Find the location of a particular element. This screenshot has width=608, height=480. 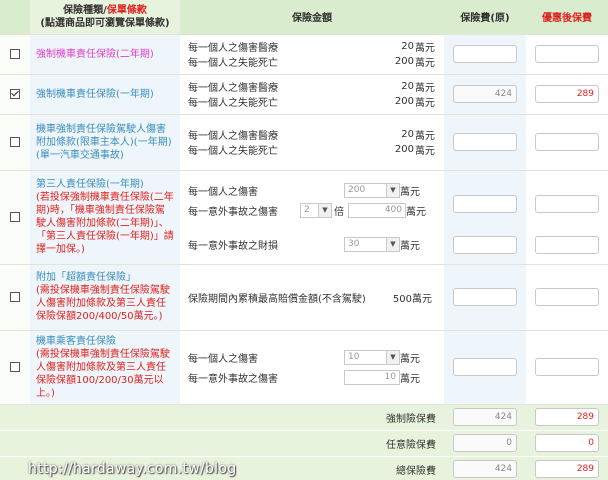

injury-select: 200 ▼ is located at coordinates (372, 190).